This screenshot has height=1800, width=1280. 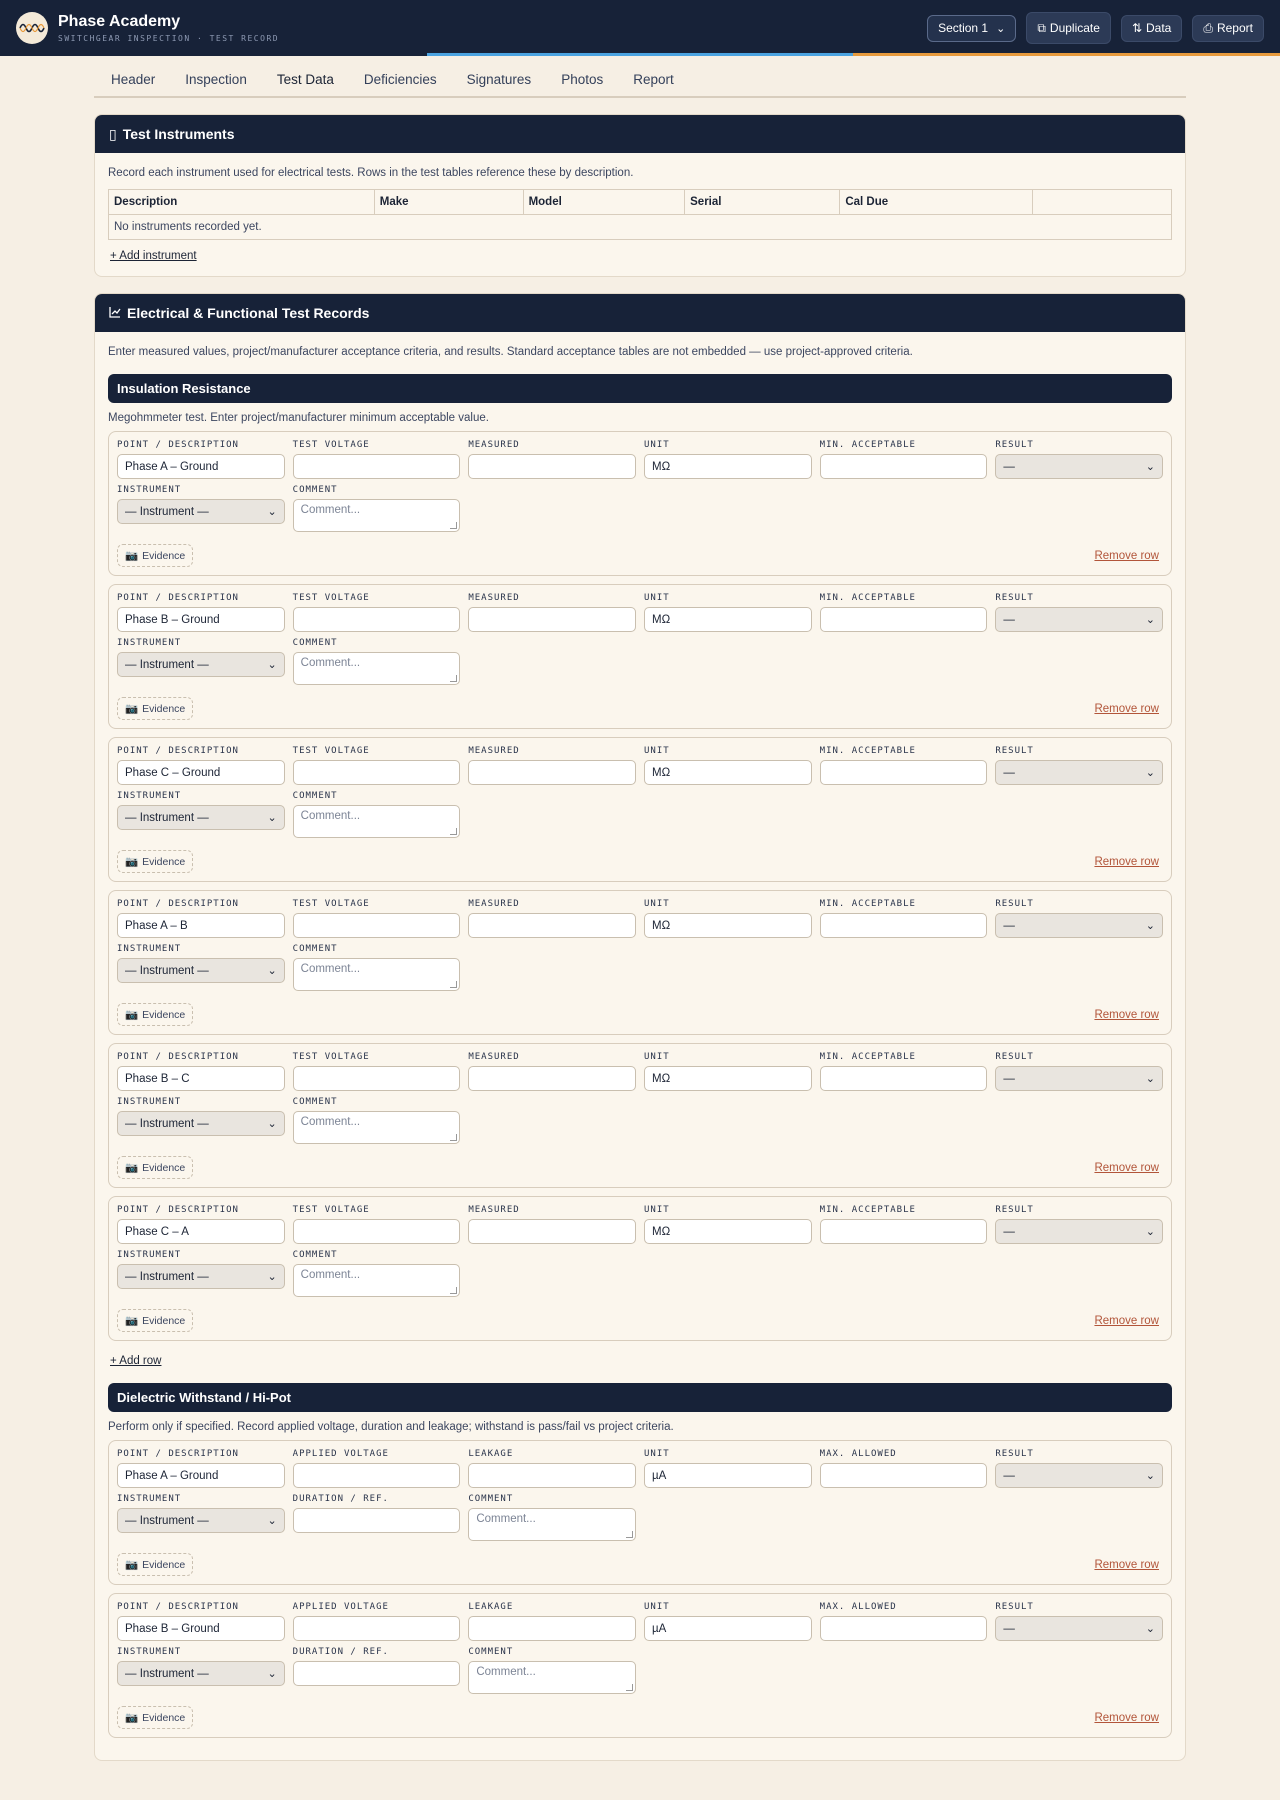 I want to click on comment-label: COMMENT, so click(x=315, y=490).